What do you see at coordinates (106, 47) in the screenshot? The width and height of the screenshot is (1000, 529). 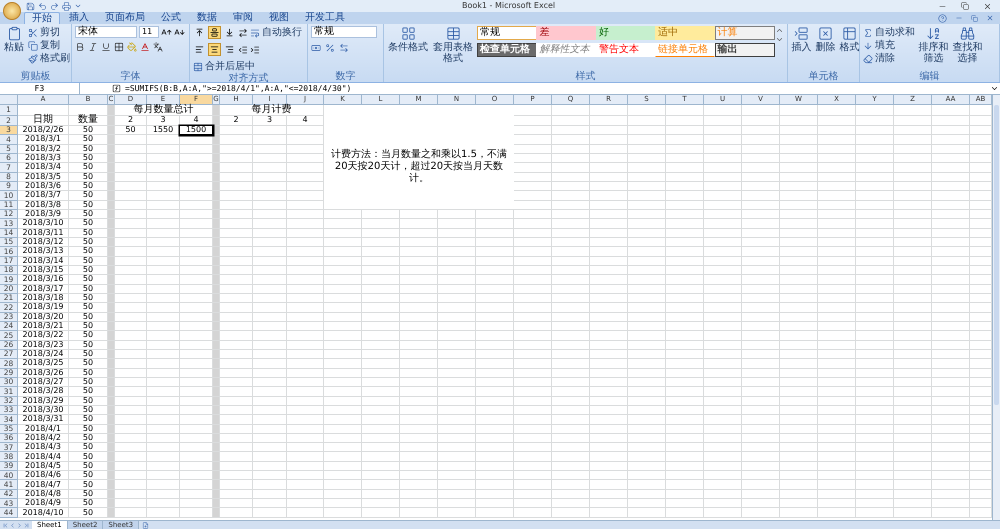 I see `underline-icon` at bounding box center [106, 47].